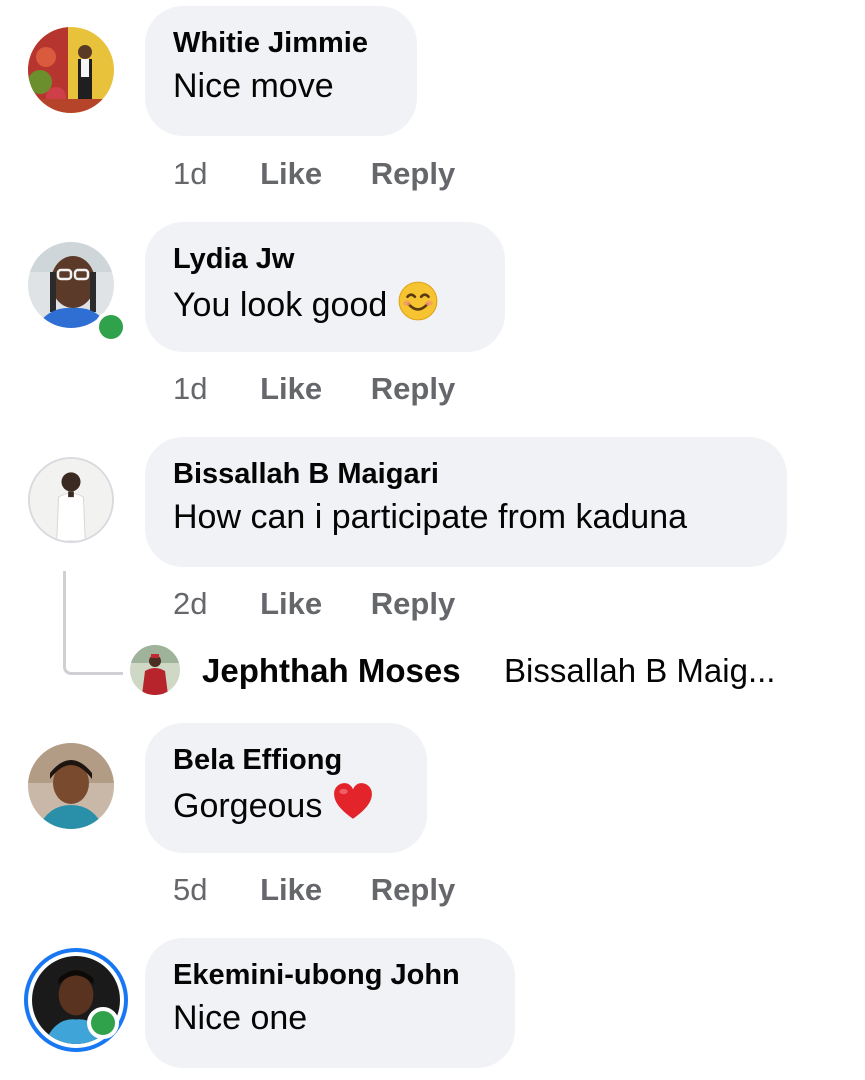  What do you see at coordinates (190, 604) in the screenshot?
I see `comment-time: 2d` at bounding box center [190, 604].